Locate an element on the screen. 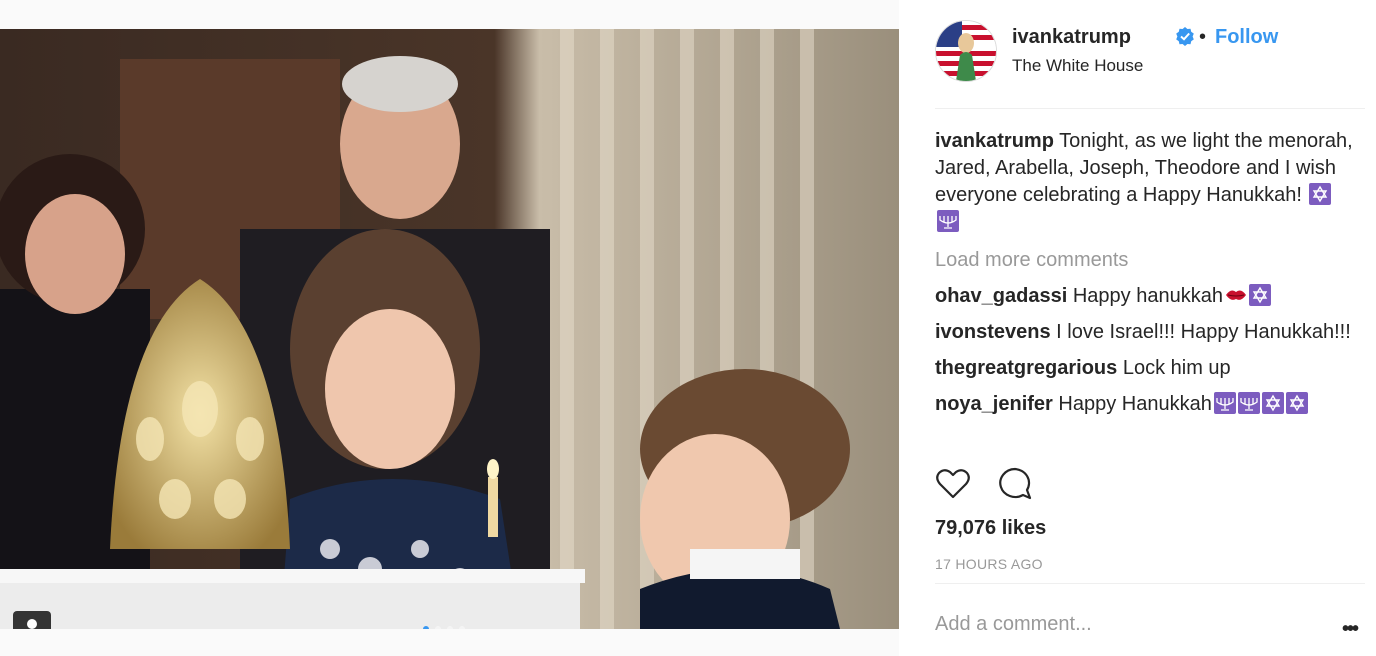  post-header: ivankatrump • Follow The White House is located at coordinates (1150, 63).